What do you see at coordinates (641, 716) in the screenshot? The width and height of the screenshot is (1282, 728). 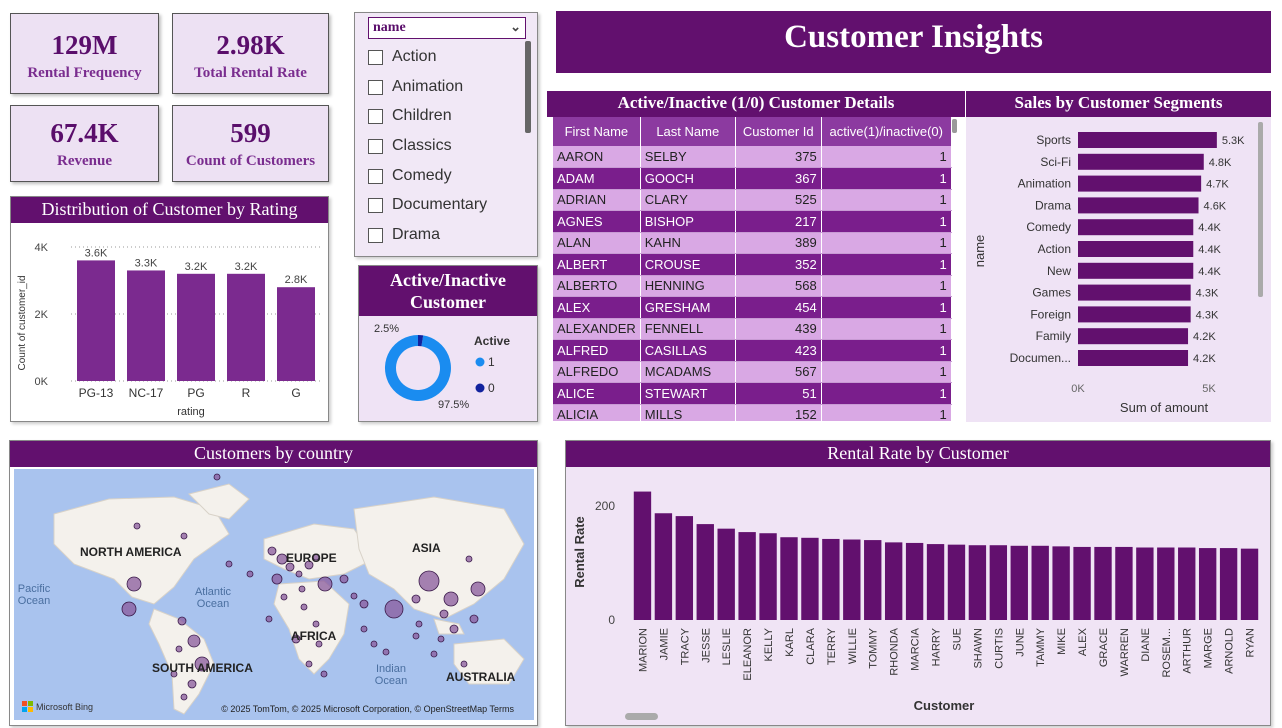 I see `horizontal-scrollbar` at bounding box center [641, 716].